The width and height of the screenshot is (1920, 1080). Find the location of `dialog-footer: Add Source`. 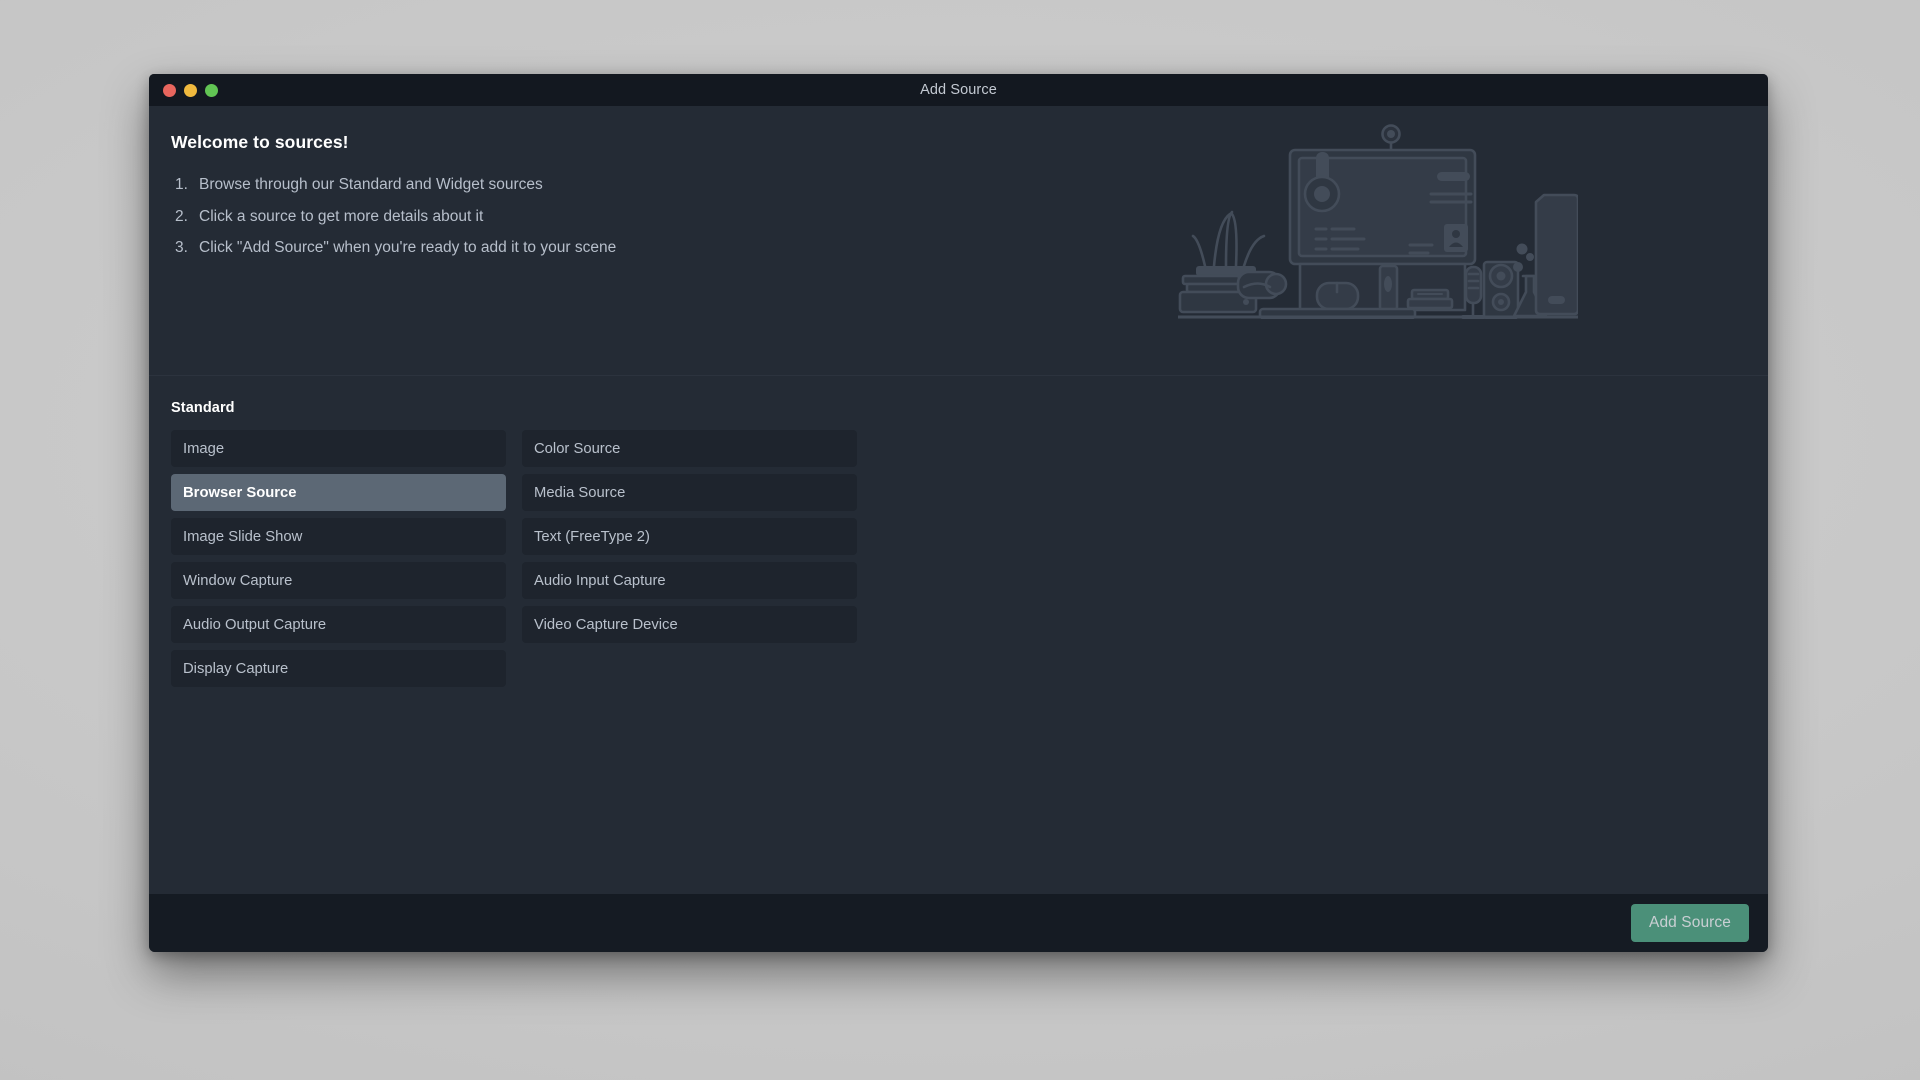

dialog-footer: Add Source is located at coordinates (958, 923).